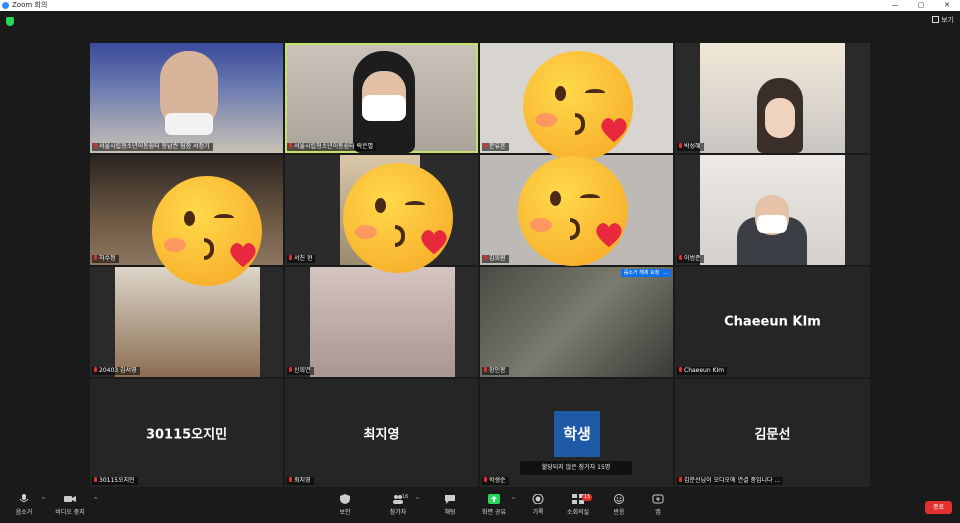  Describe the element at coordinates (495, 481) in the screenshot. I see `participant-name: 학생순` at that location.